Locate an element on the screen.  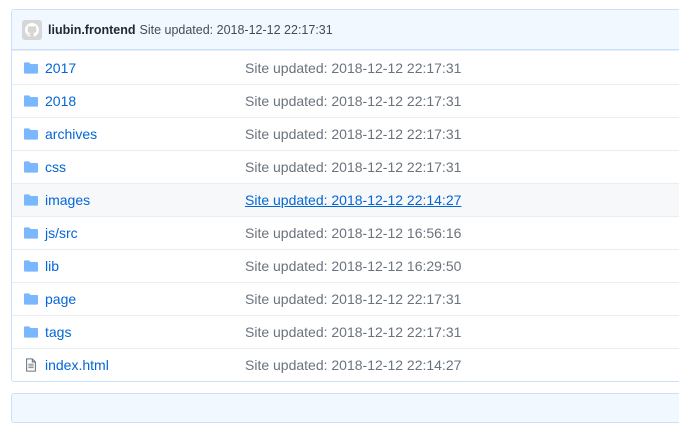
file-name-link: 2017 is located at coordinates (145, 68).